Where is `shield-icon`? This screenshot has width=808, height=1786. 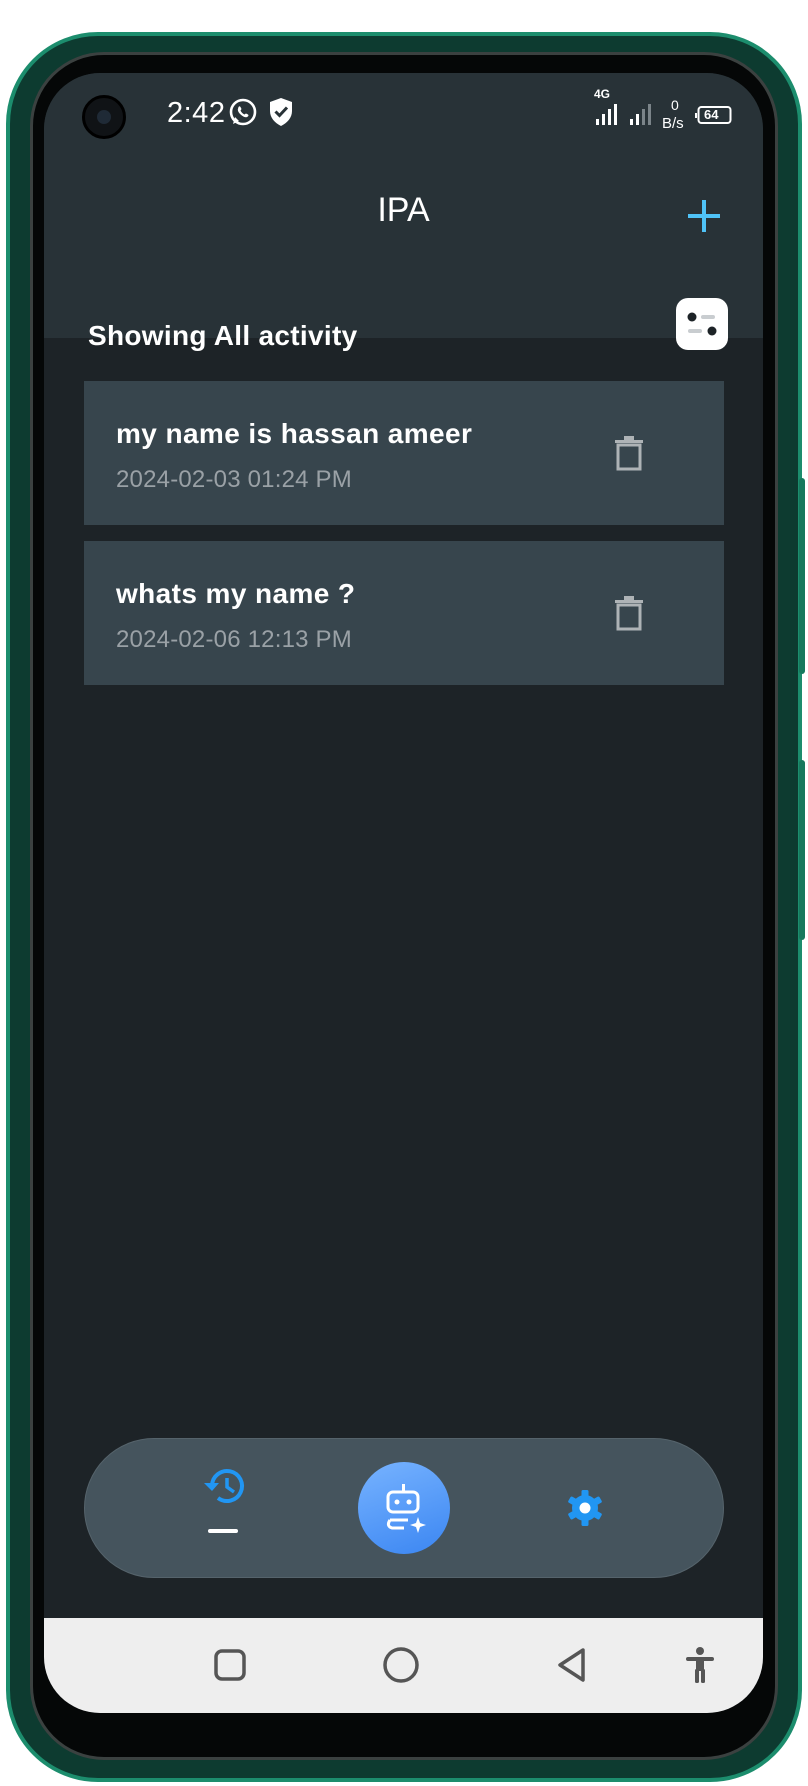 shield-icon is located at coordinates (281, 114).